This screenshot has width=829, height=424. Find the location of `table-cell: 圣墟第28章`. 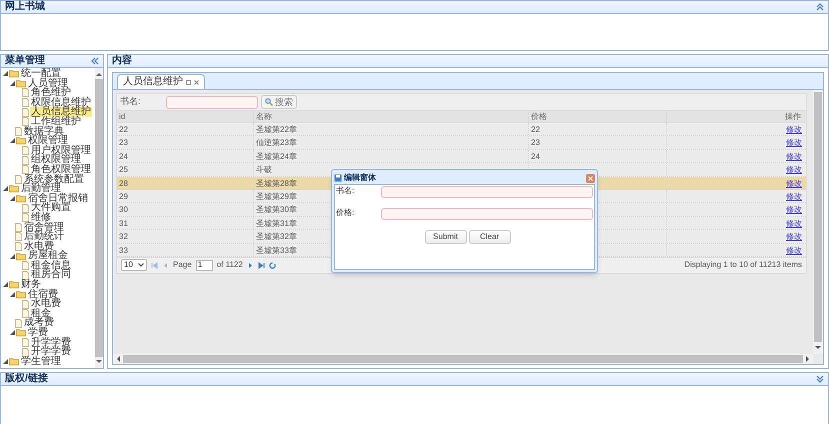

table-cell: 圣墟第28章 is located at coordinates (276, 183).